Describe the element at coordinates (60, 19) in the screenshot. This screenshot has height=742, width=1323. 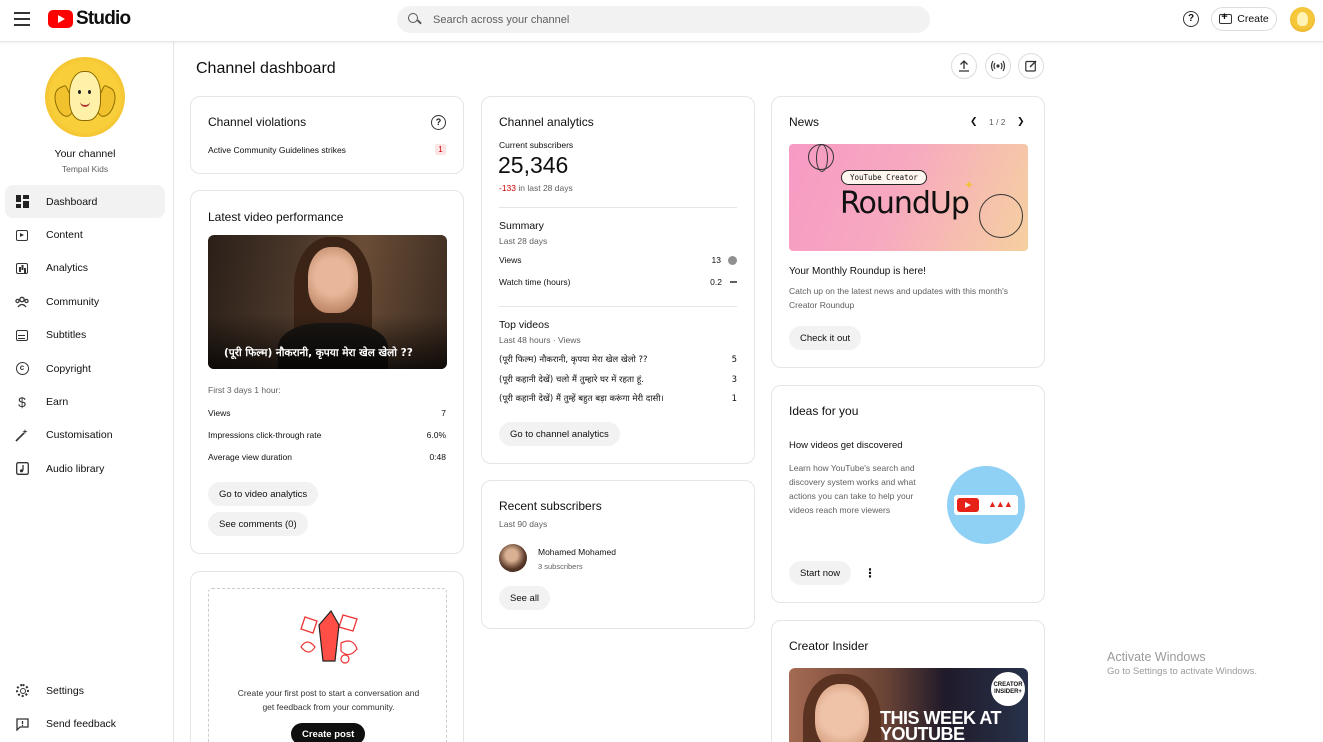
I see `youtube-logo-icon` at that location.